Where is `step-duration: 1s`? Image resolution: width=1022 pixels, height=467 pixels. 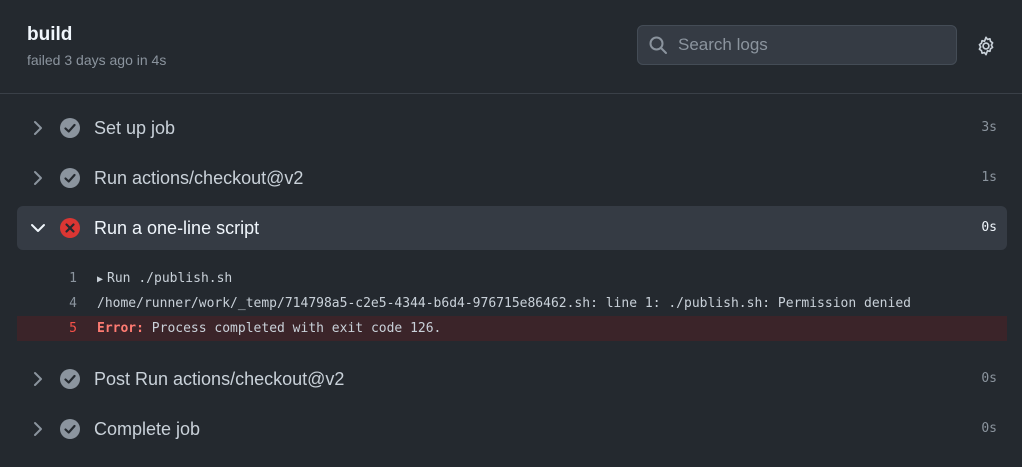 step-duration: 1s is located at coordinates (989, 177).